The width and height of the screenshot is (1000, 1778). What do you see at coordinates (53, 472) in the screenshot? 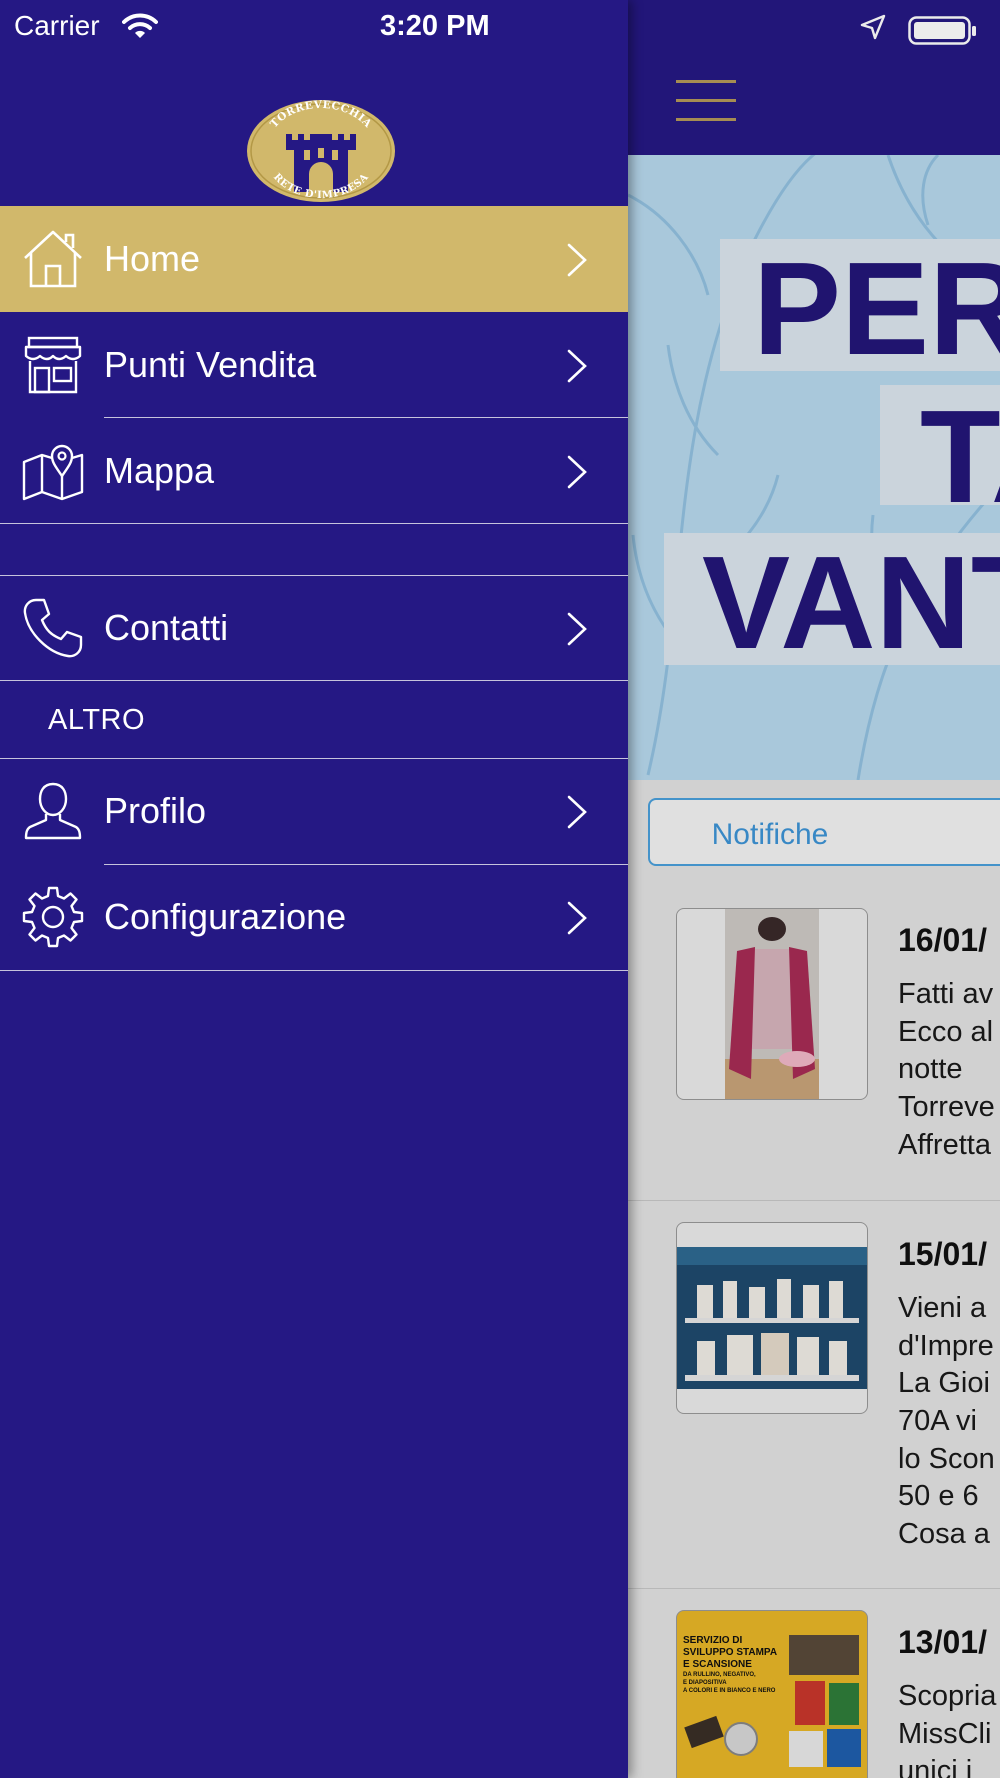
I see `map-icon` at bounding box center [53, 472].